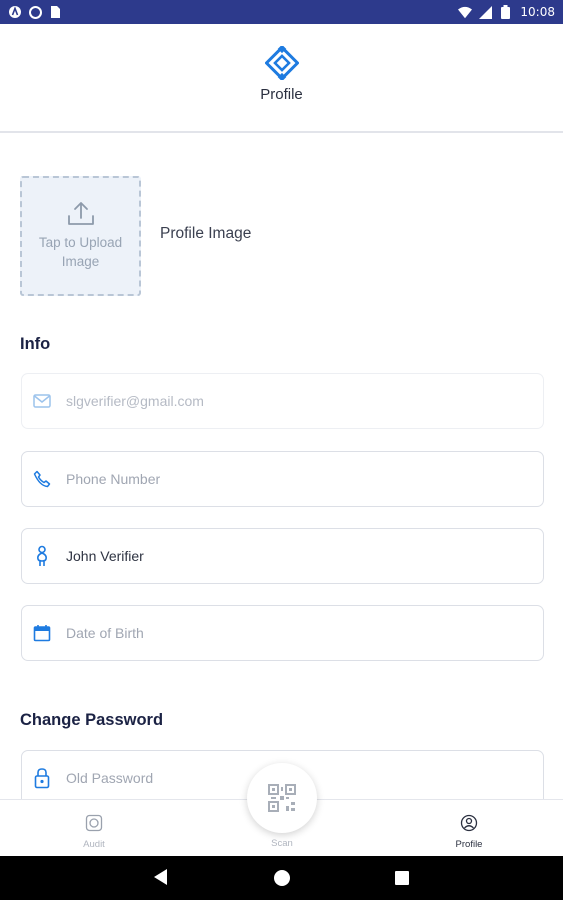  I want to click on profile-icon, so click(469, 823).